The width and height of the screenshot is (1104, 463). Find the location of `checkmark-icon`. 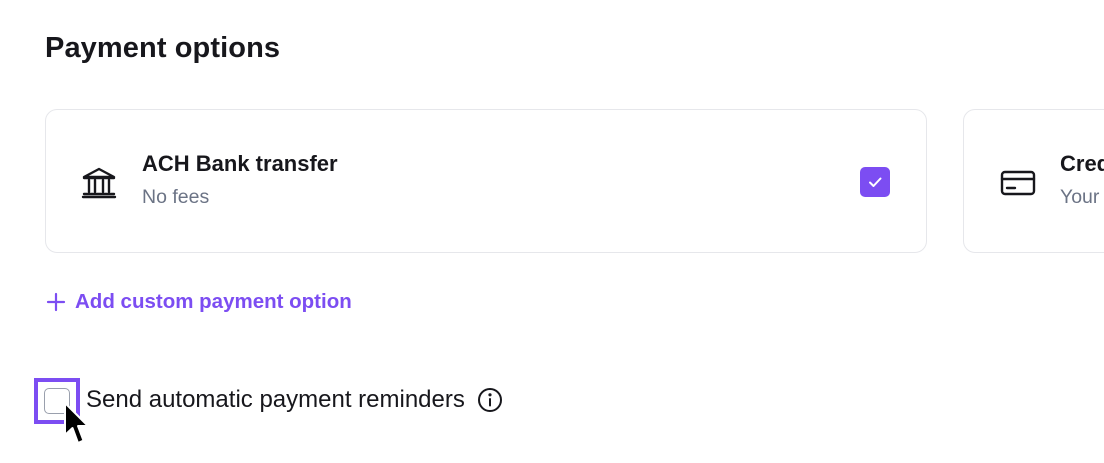

checkmark-icon is located at coordinates (875, 182).